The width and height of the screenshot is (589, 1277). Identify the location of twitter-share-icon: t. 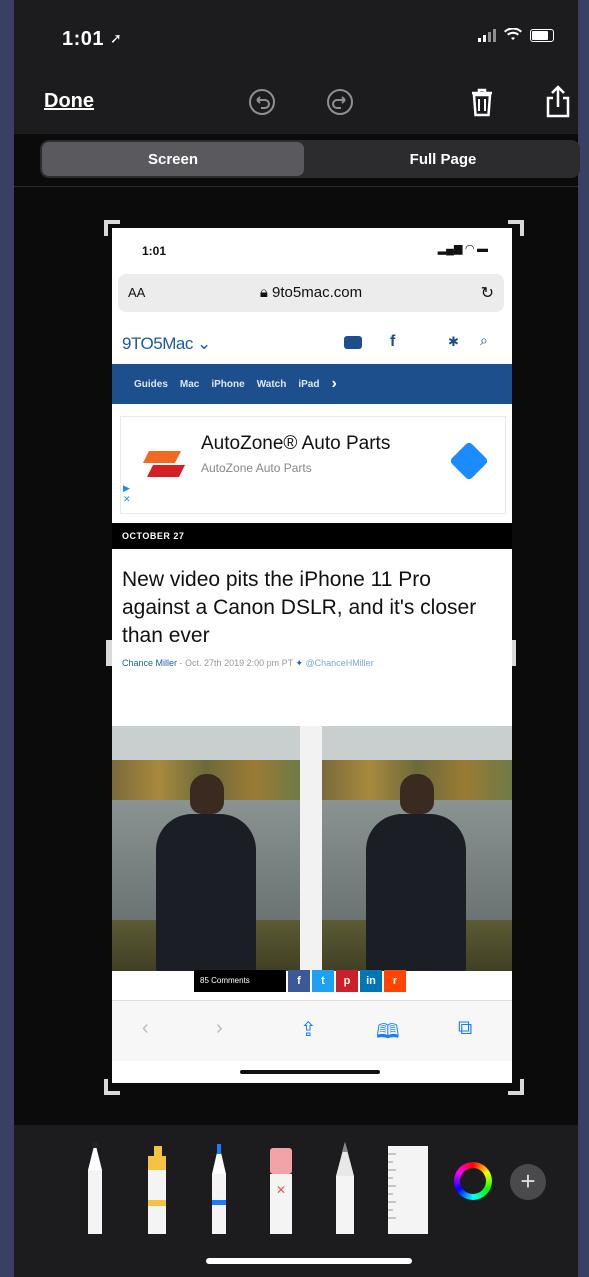
(323, 981).